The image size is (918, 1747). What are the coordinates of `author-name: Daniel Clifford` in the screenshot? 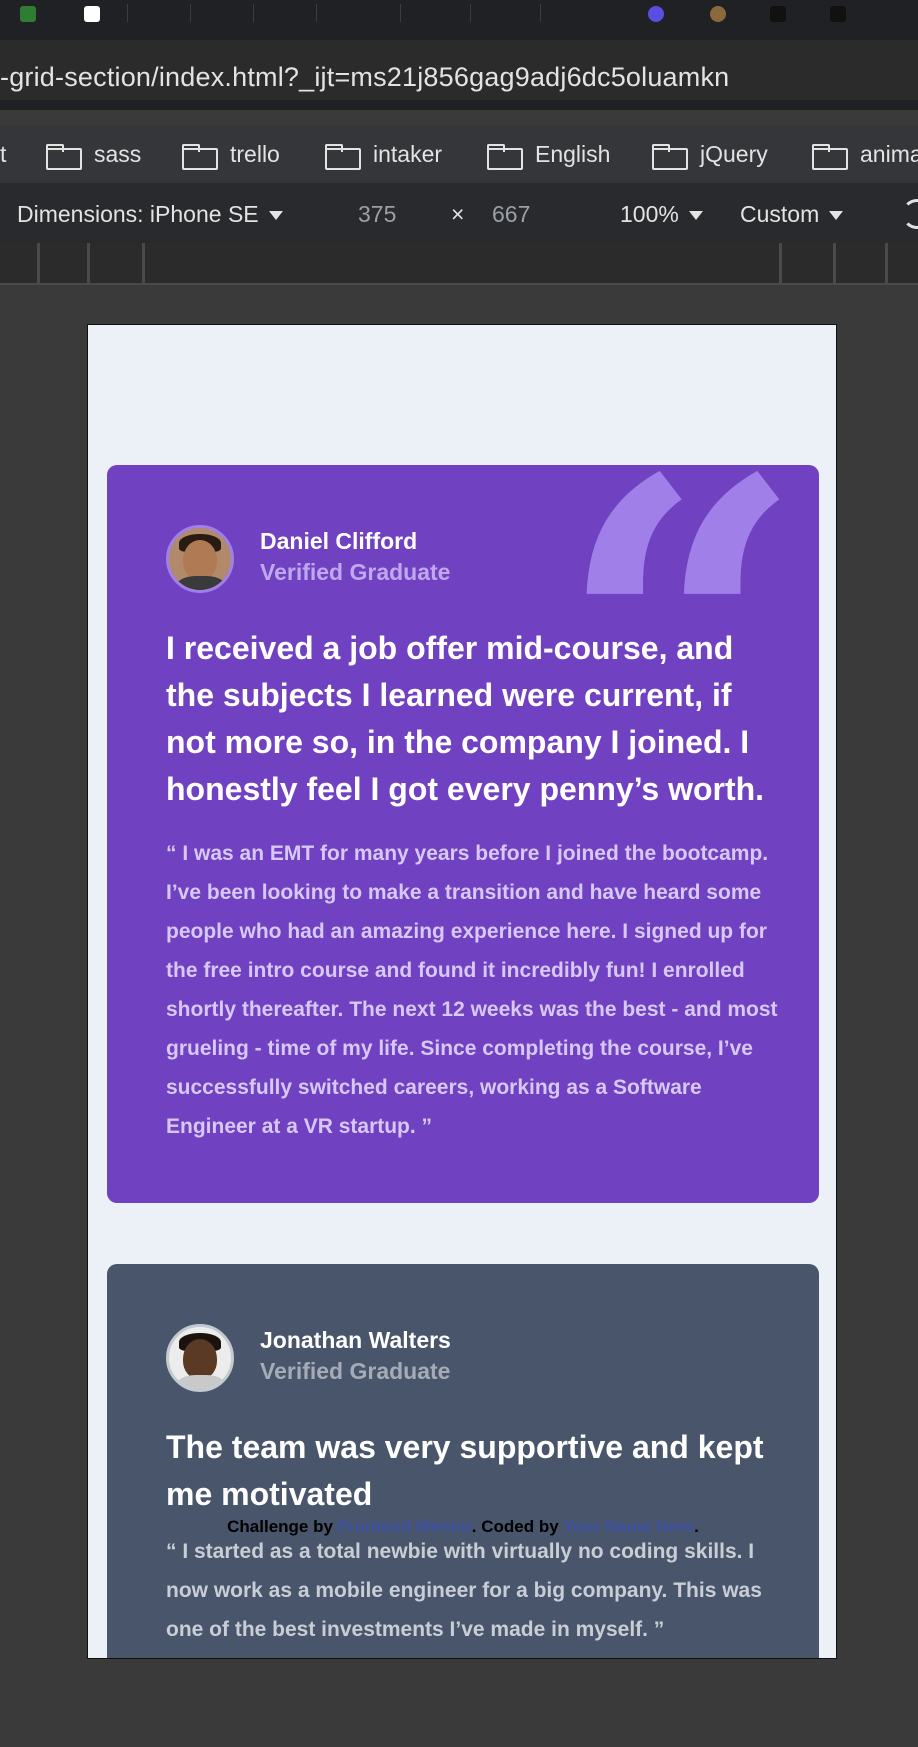 It's located at (339, 541).